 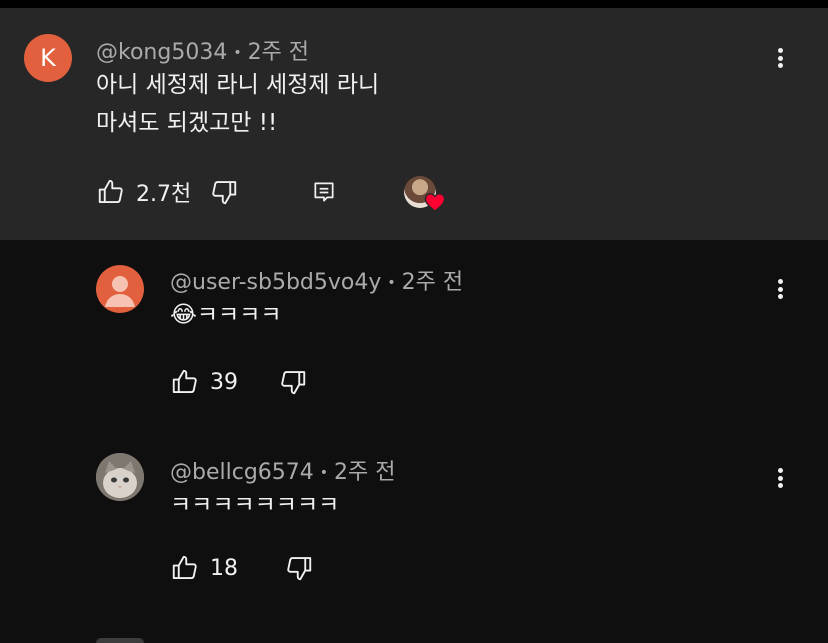 What do you see at coordinates (242, 568) in the screenshot?
I see `comment-actions: 18` at bounding box center [242, 568].